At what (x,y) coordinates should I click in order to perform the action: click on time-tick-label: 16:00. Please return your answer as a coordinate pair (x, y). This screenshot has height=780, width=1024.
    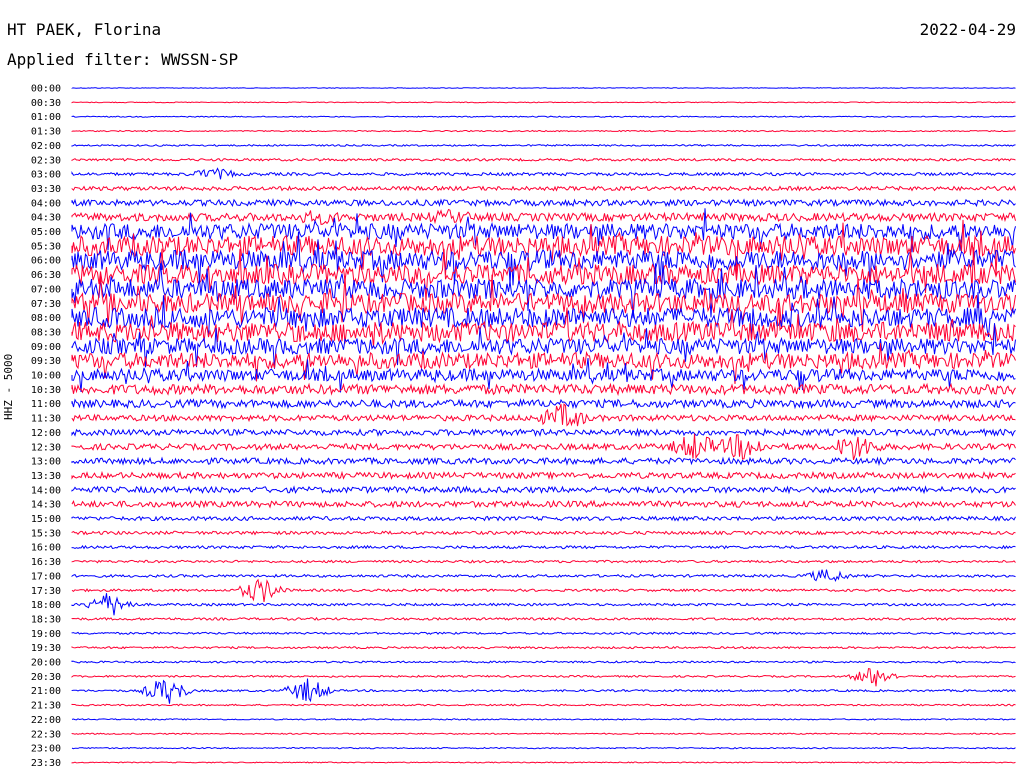
    Looking at the image, I should click on (46, 548).